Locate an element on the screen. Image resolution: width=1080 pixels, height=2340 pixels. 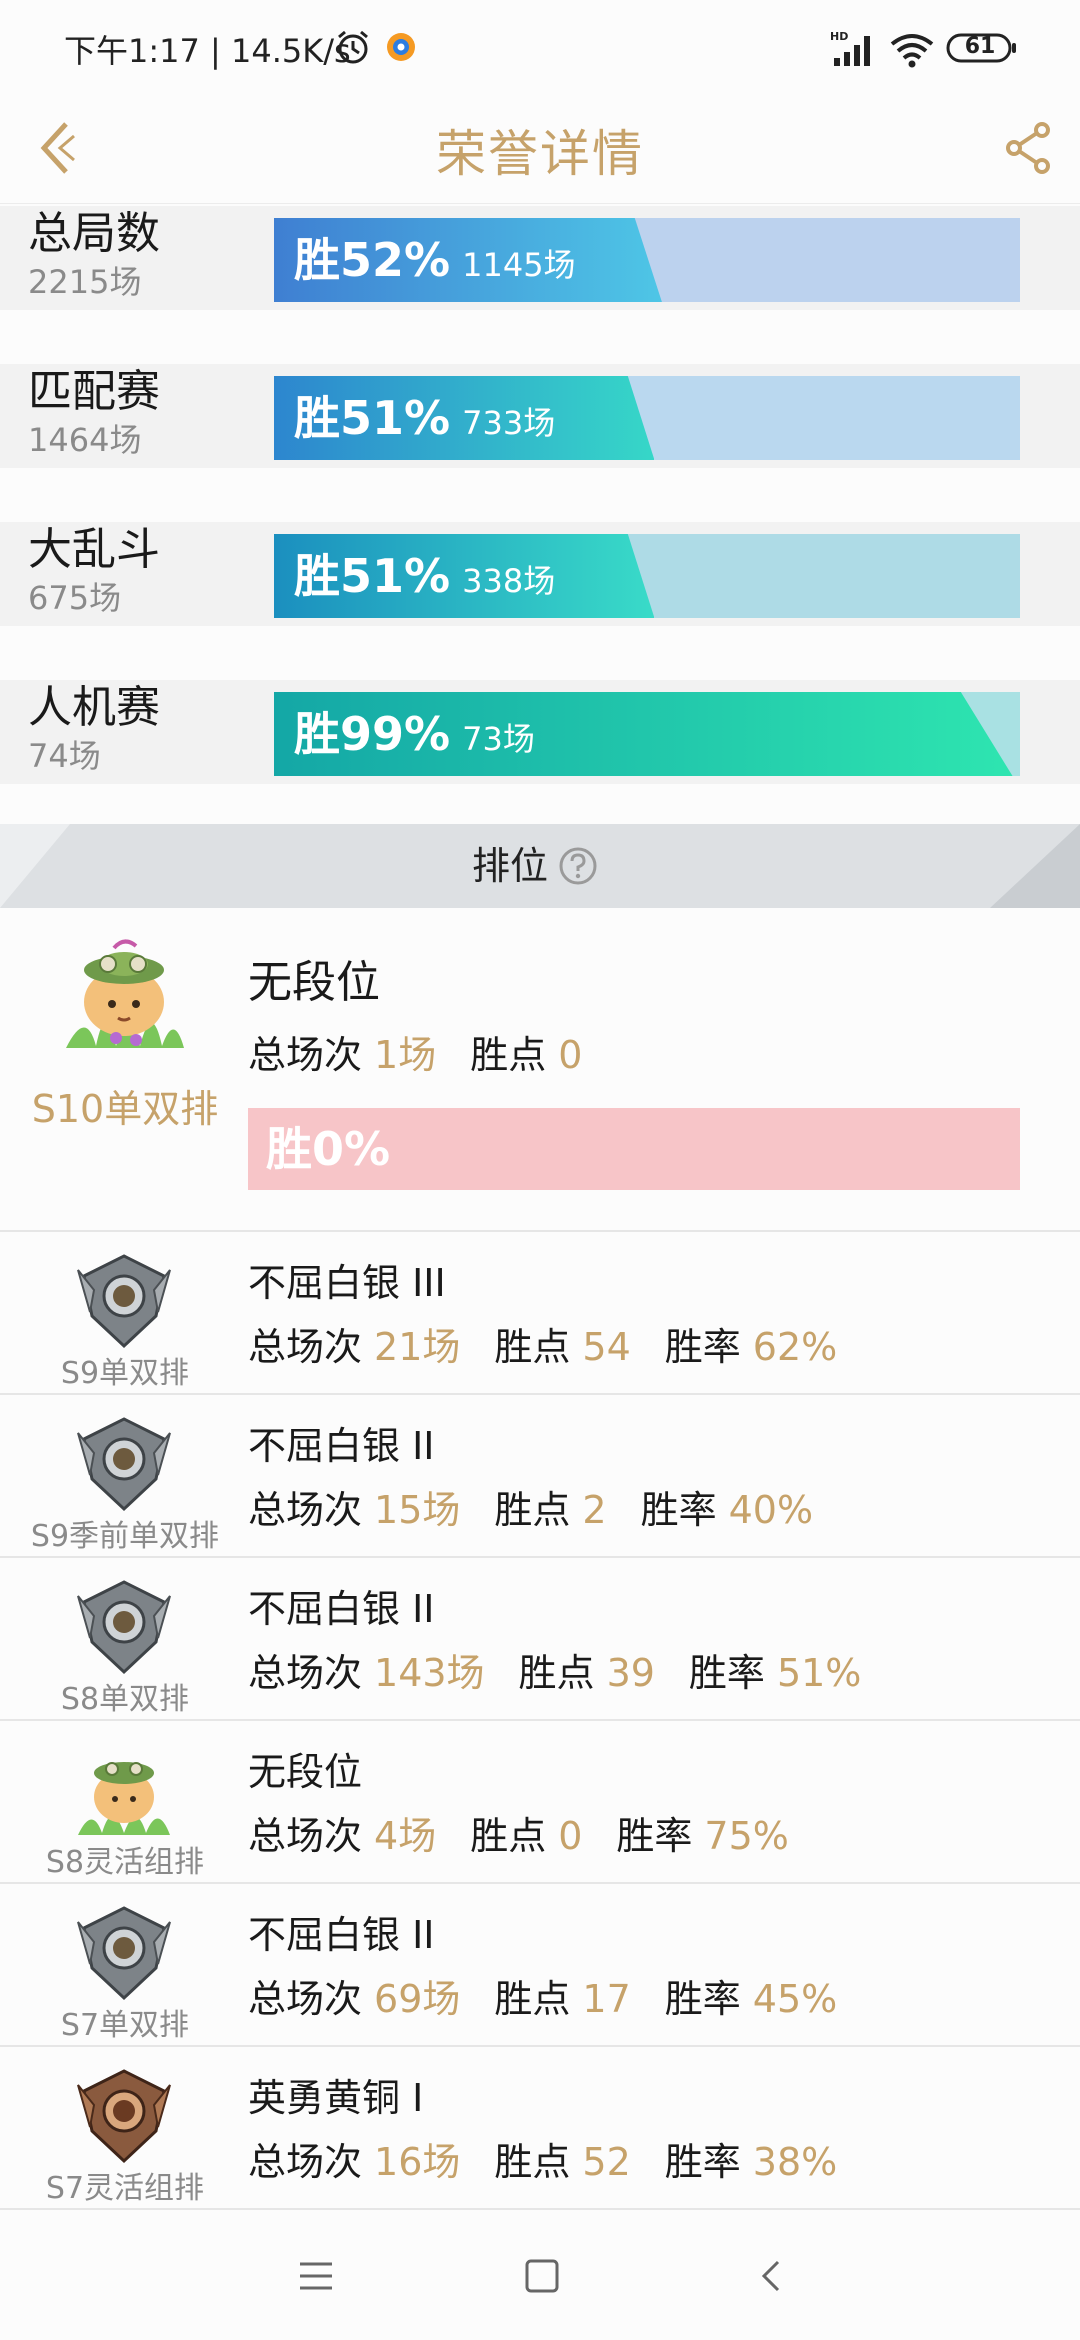
rank-stats: 总场次 1场 胜点 0 is located at coordinates (415, 1051).